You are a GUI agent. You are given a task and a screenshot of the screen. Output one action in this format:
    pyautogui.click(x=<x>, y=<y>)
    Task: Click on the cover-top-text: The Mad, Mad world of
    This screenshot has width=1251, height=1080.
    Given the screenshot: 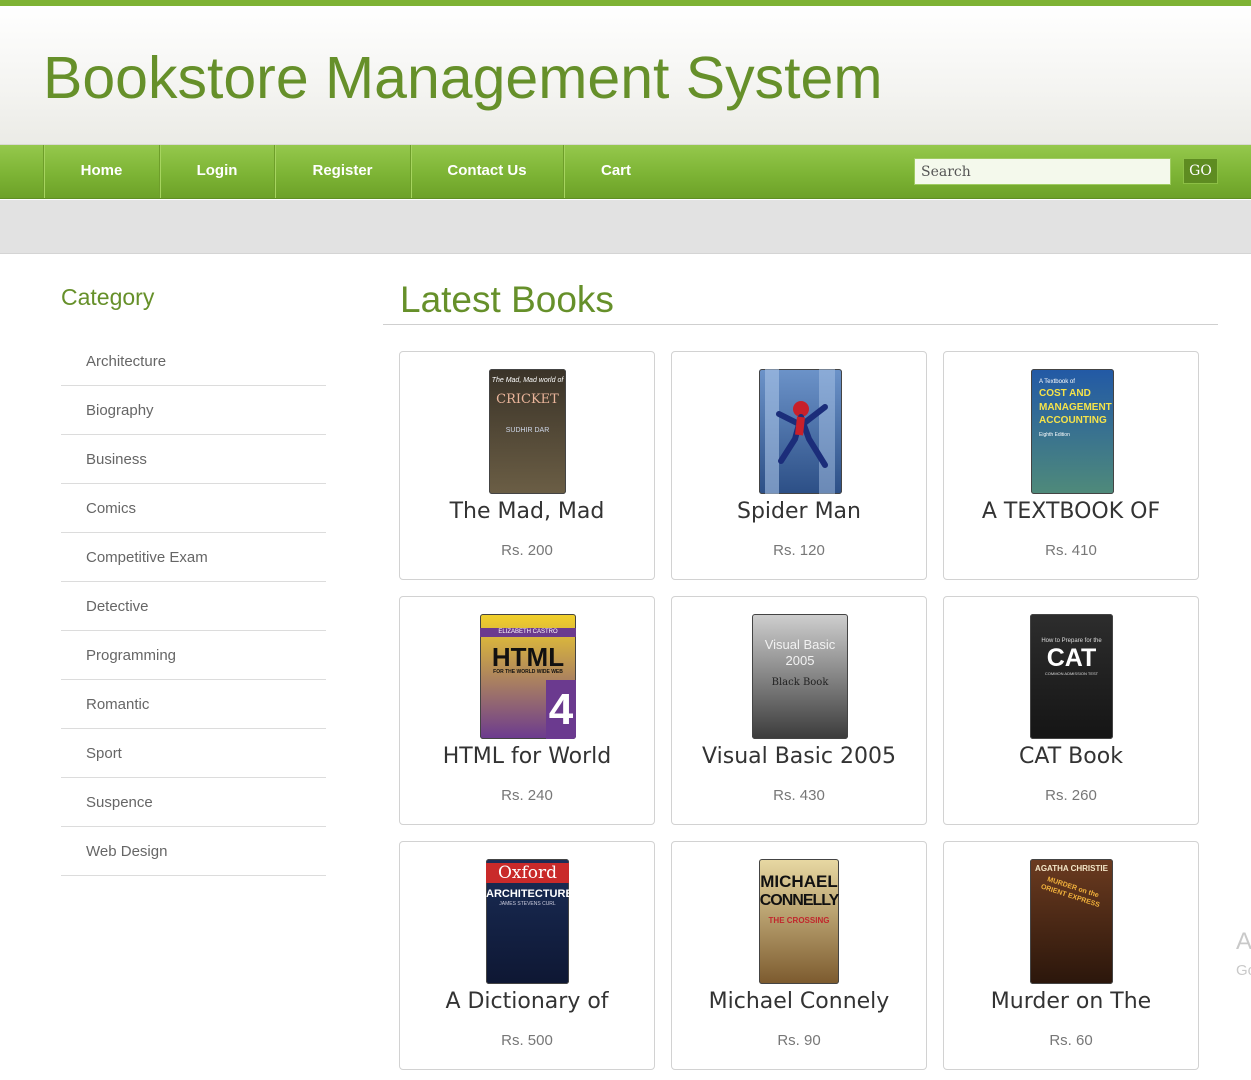 What is the action you would take?
    pyautogui.click(x=527, y=380)
    